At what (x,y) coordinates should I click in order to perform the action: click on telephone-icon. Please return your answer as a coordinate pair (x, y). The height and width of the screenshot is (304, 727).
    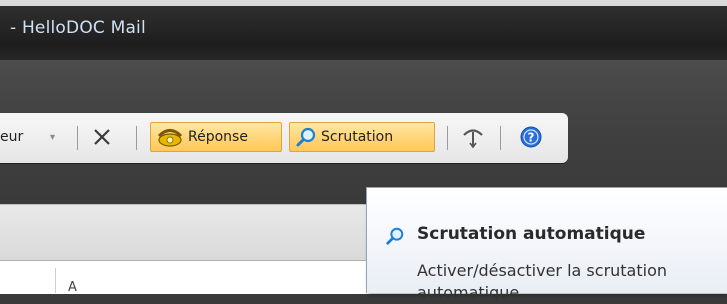
    Looking at the image, I should click on (170, 138).